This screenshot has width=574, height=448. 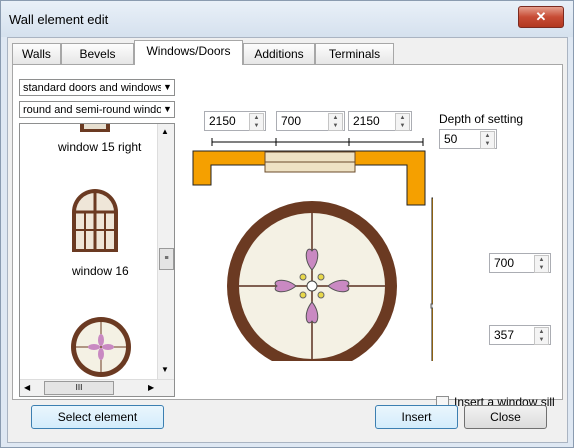 I want to click on close-button: Close, so click(x=505, y=417).